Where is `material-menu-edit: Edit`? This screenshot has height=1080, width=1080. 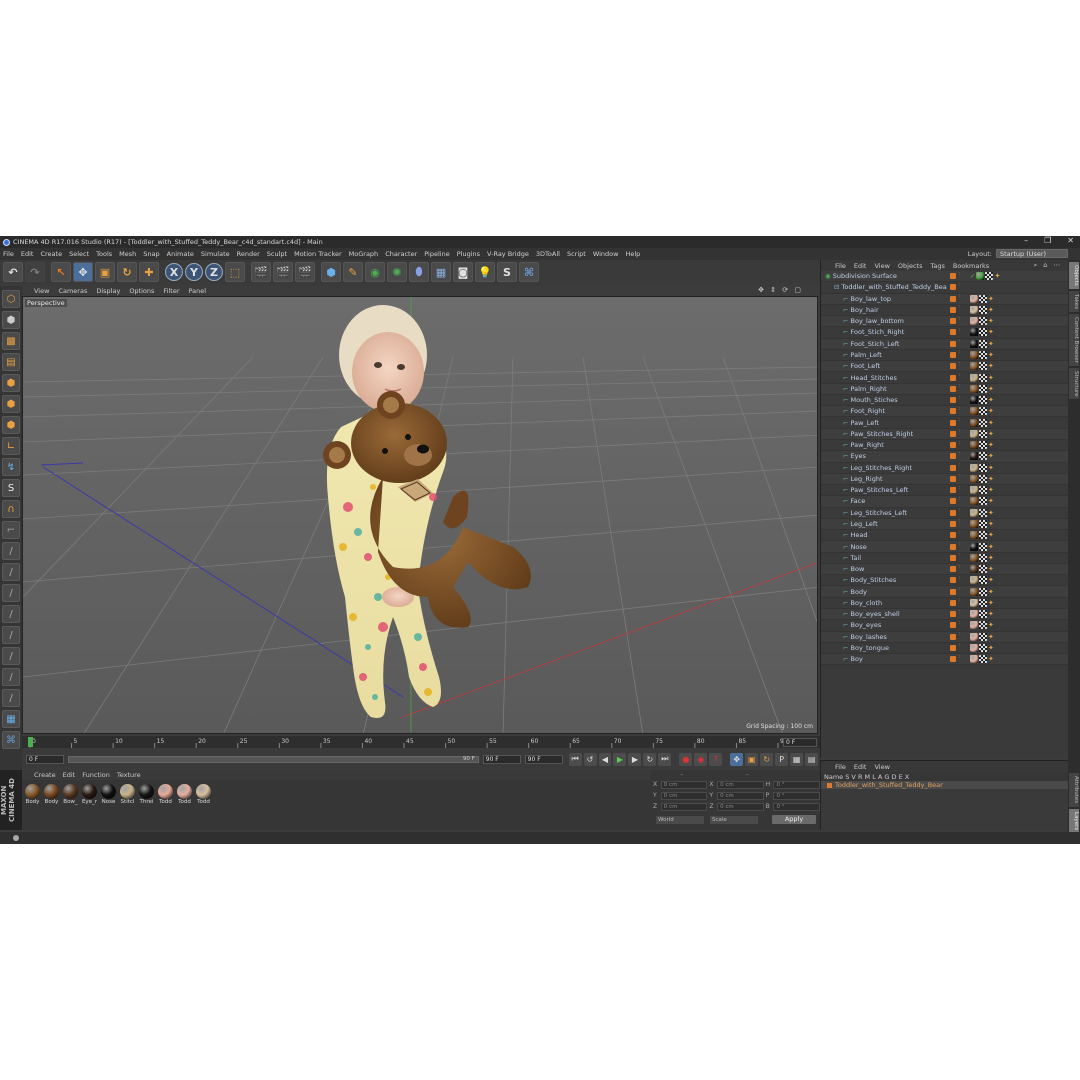 material-menu-edit: Edit is located at coordinates (69, 775).